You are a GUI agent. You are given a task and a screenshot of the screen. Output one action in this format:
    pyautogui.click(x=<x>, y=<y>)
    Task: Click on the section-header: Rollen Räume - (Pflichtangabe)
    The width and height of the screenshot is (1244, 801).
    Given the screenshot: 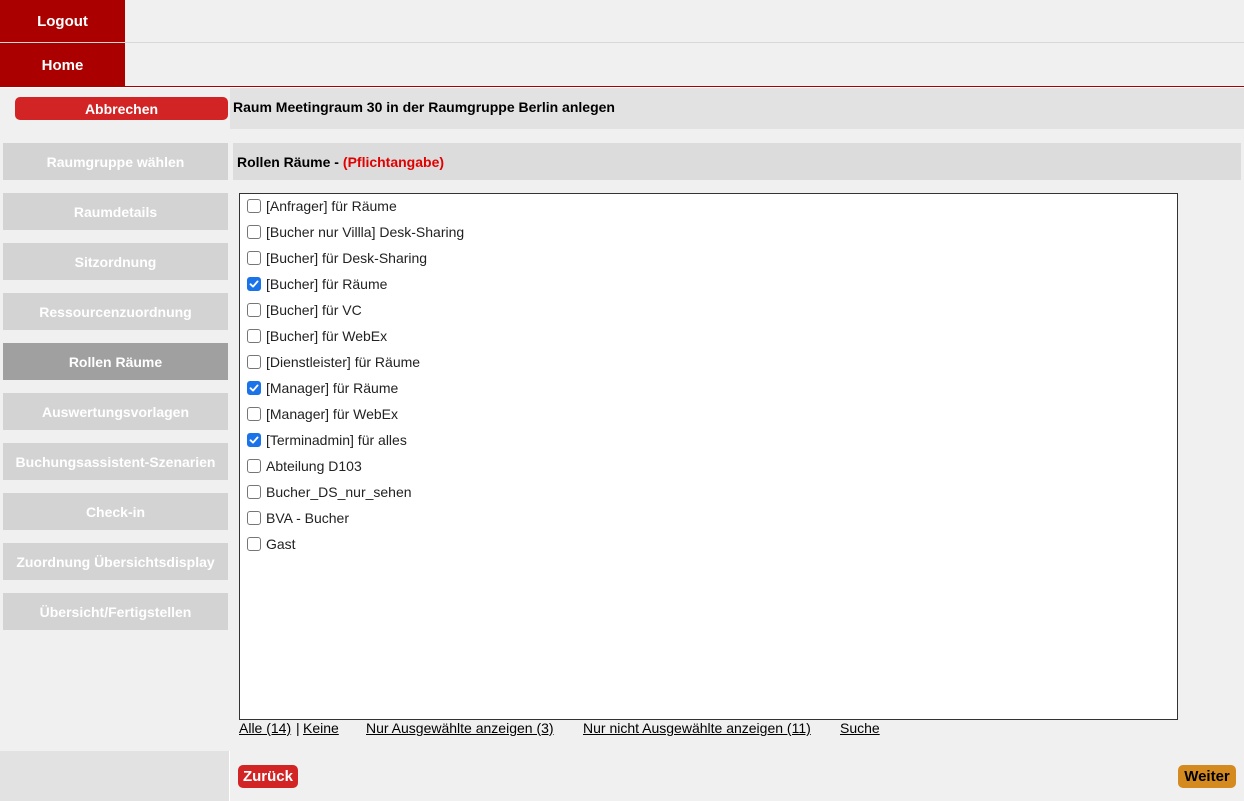 What is the action you would take?
    pyautogui.click(x=737, y=161)
    